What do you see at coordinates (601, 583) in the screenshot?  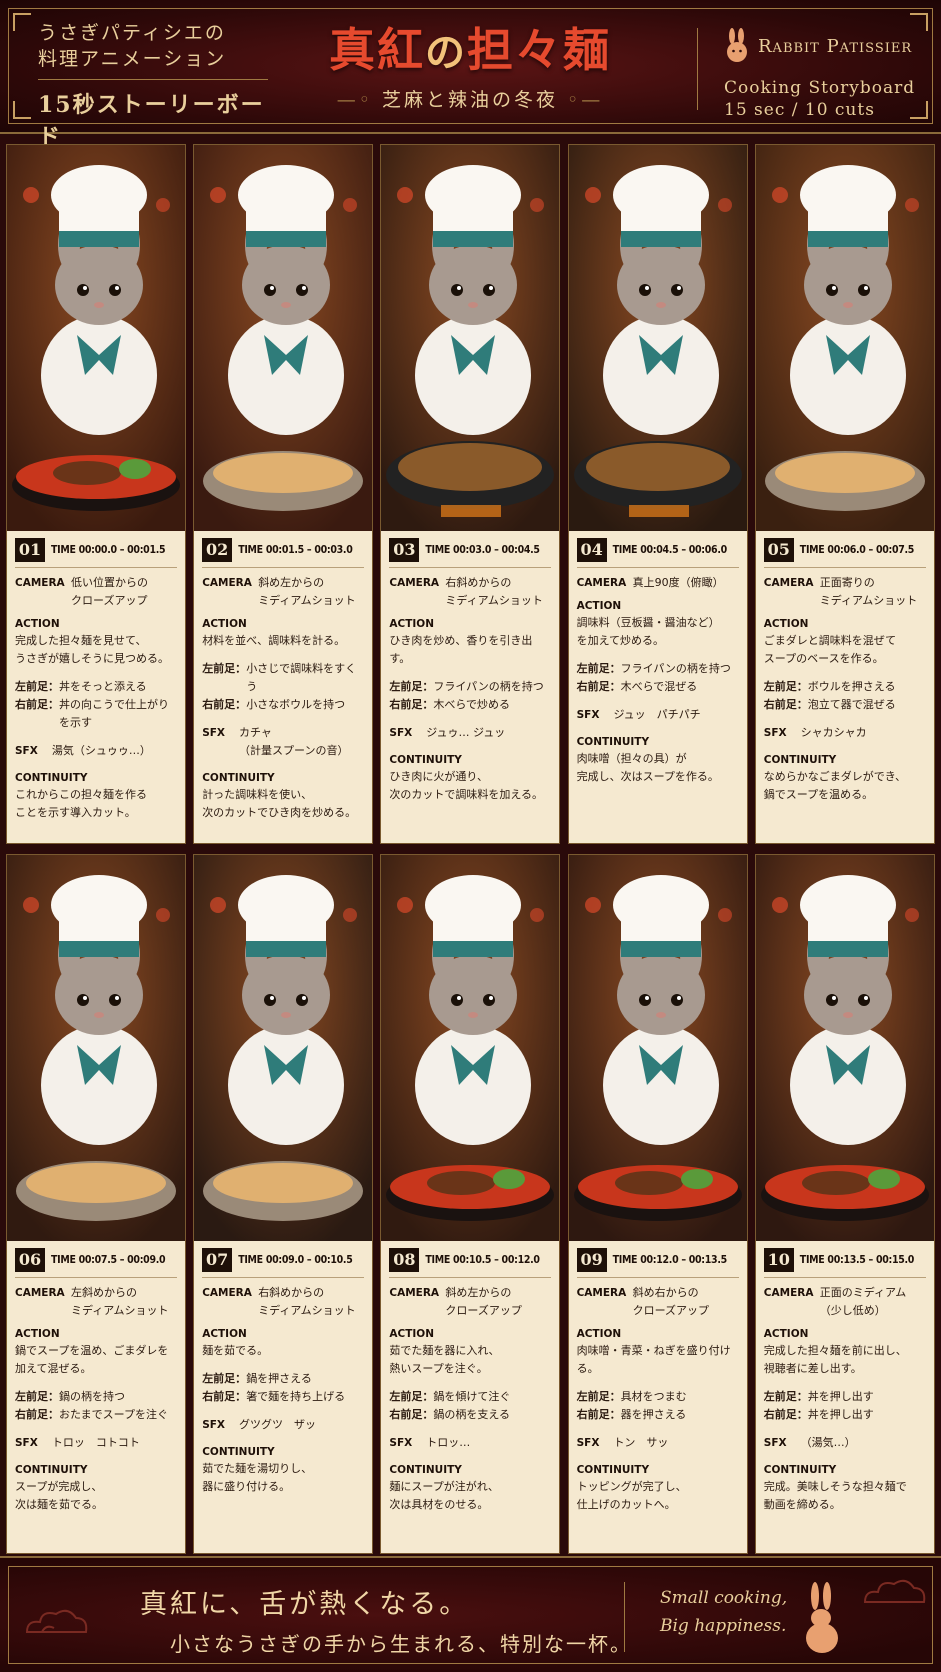 I see `camera-label: CAMERA` at bounding box center [601, 583].